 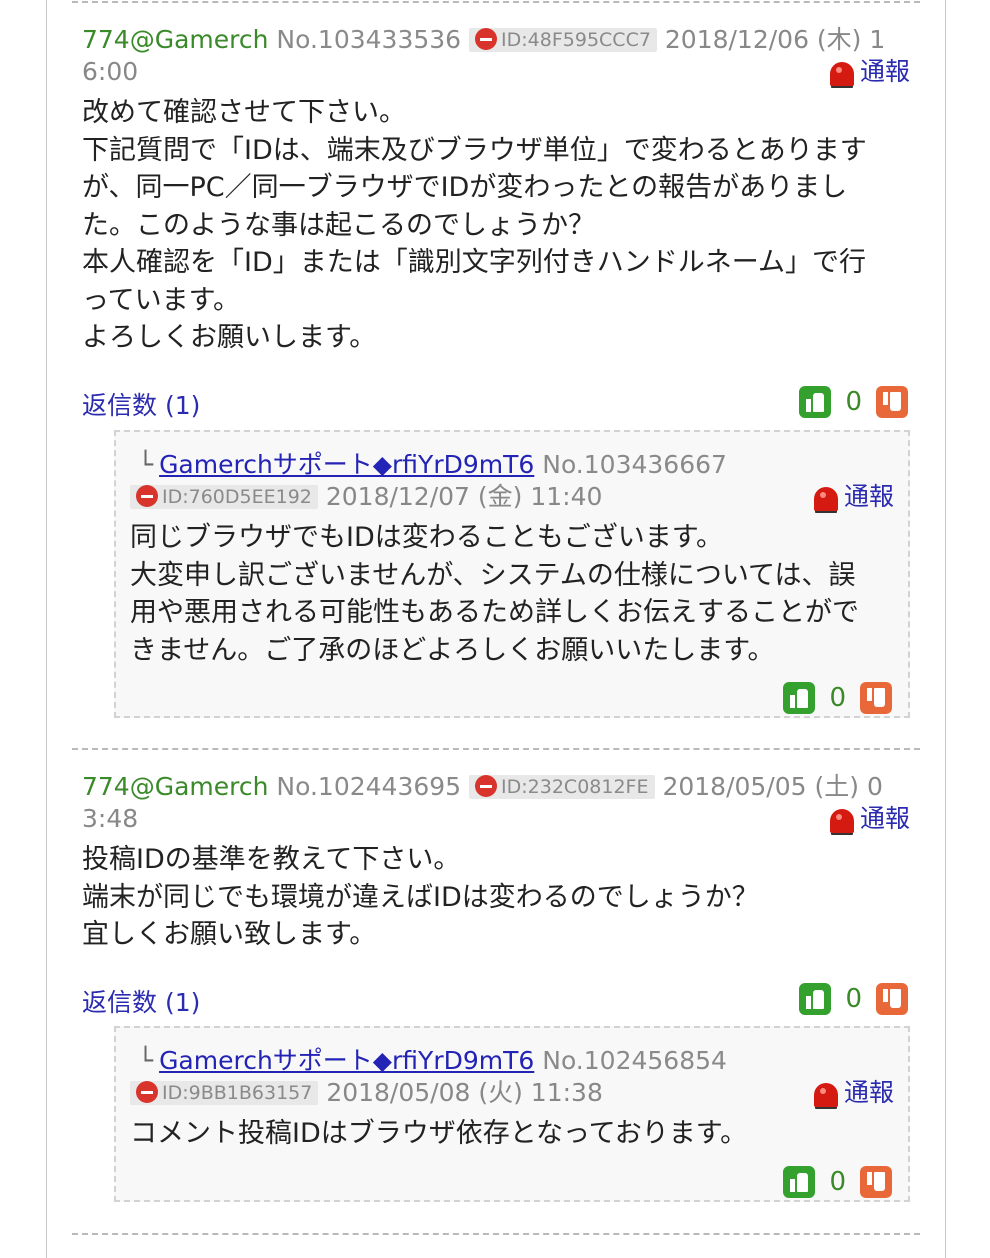 What do you see at coordinates (224, 497) in the screenshot?
I see `reply-id-badge: ID:760D5EE192` at bounding box center [224, 497].